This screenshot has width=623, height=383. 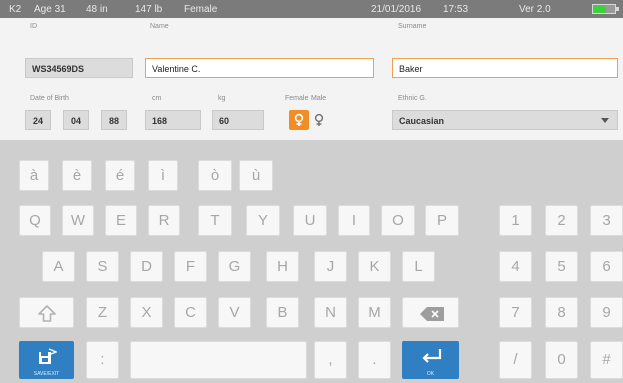 I want to click on key-letter: I, so click(x=354, y=220).